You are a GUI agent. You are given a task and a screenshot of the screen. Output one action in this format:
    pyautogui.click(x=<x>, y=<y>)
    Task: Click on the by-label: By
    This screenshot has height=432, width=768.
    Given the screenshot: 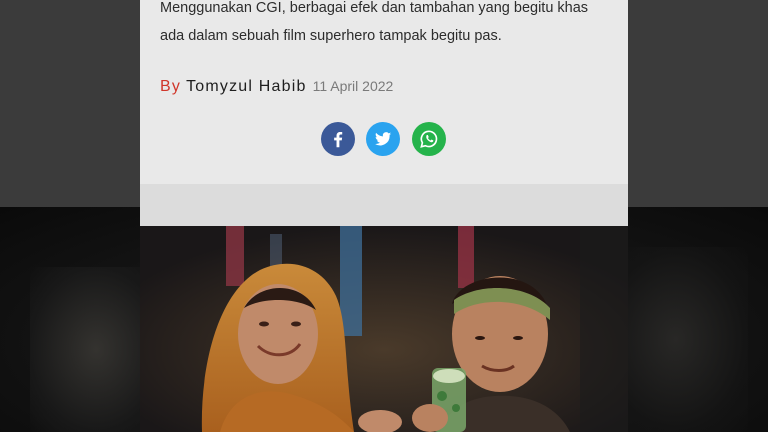 What is the action you would take?
    pyautogui.click(x=171, y=86)
    